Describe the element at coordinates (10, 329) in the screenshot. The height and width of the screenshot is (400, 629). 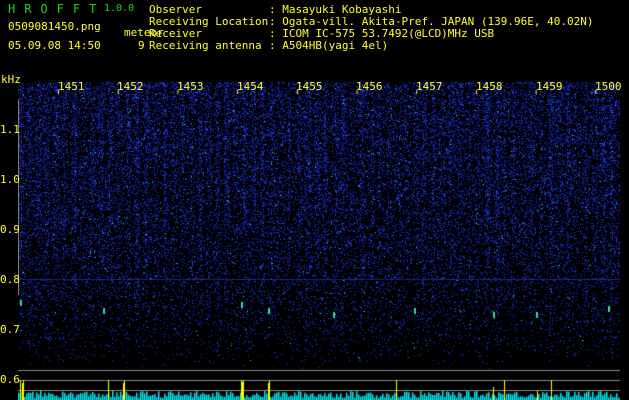
I see `y-tick: 0.7` at that location.